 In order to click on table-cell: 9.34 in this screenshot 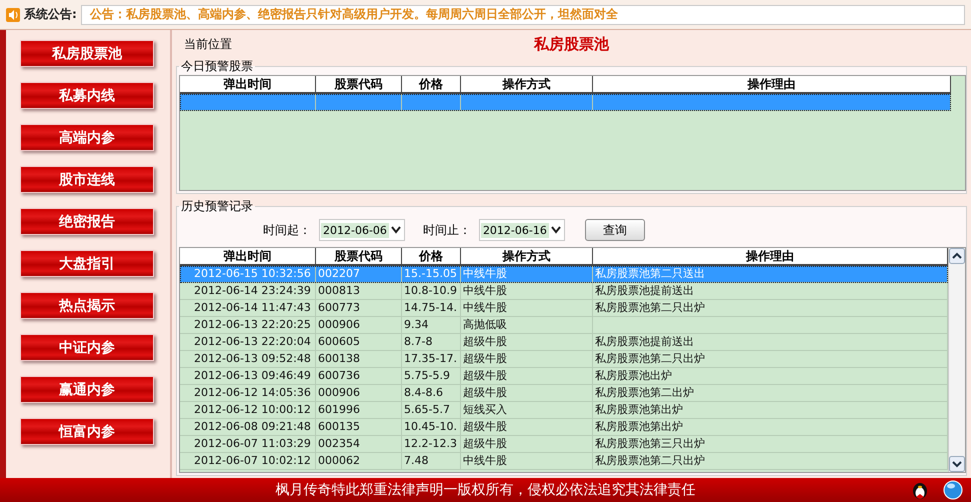, I will do `click(431, 325)`.